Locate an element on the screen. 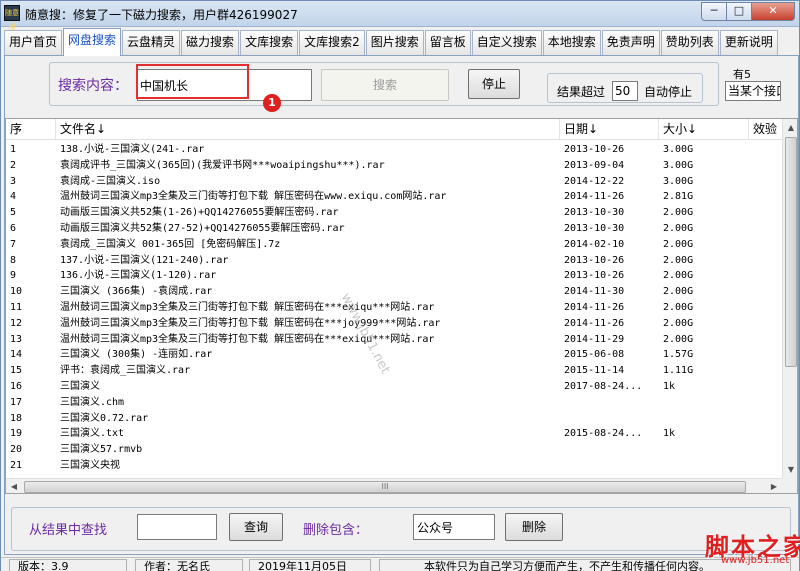 Image resolution: width=800 pixels, height=571 pixels. table-row: 19 三国演义.txt 2015-08-24... 1k is located at coordinates (394, 434).